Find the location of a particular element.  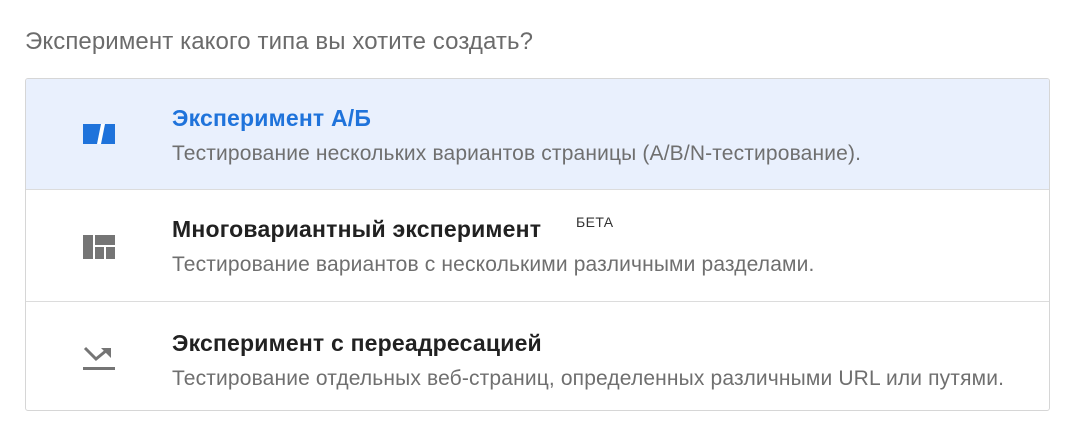

ab-test-icon is located at coordinates (99, 134).